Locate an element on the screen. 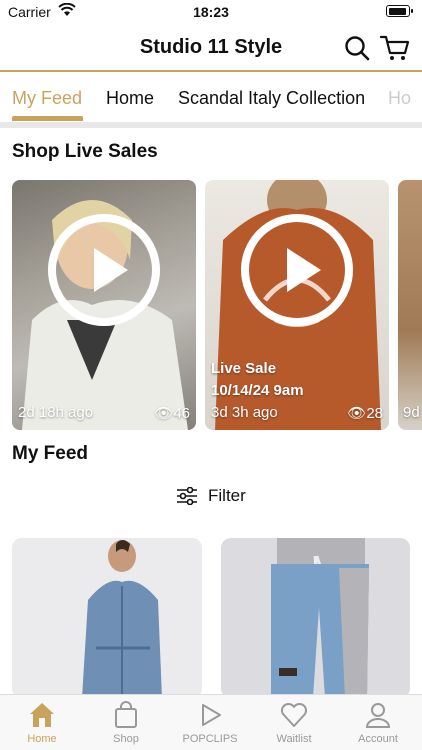  nav-label: Account is located at coordinates (378, 739).